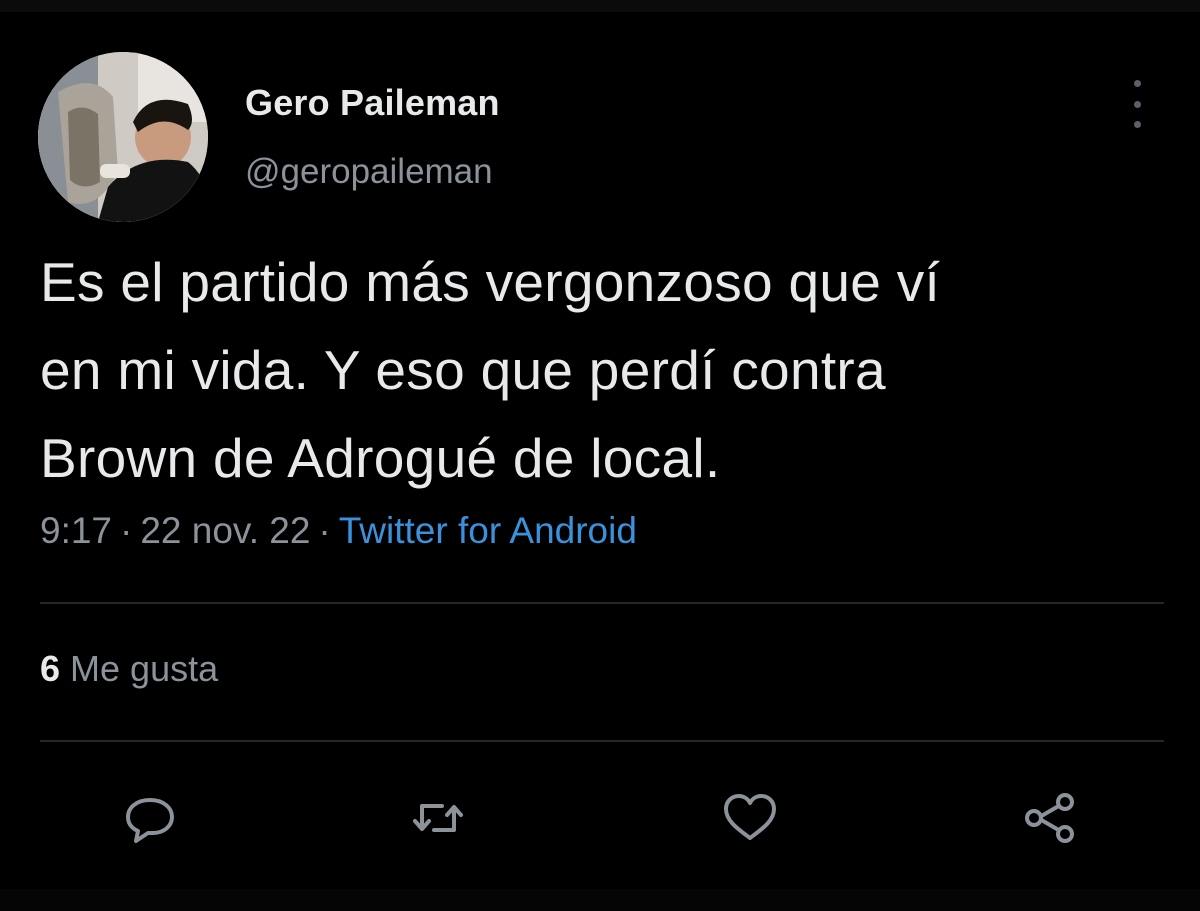 The image size is (1200, 911). Describe the element at coordinates (369, 172) in the screenshot. I see `author-handle: @geropaileman` at that location.